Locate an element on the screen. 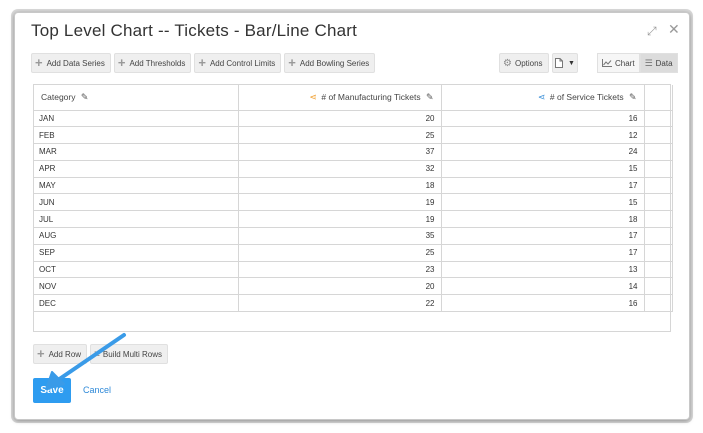 Image resolution: width=703 pixels, height=433 pixels. share-icon: ⋖ is located at coordinates (541, 96).